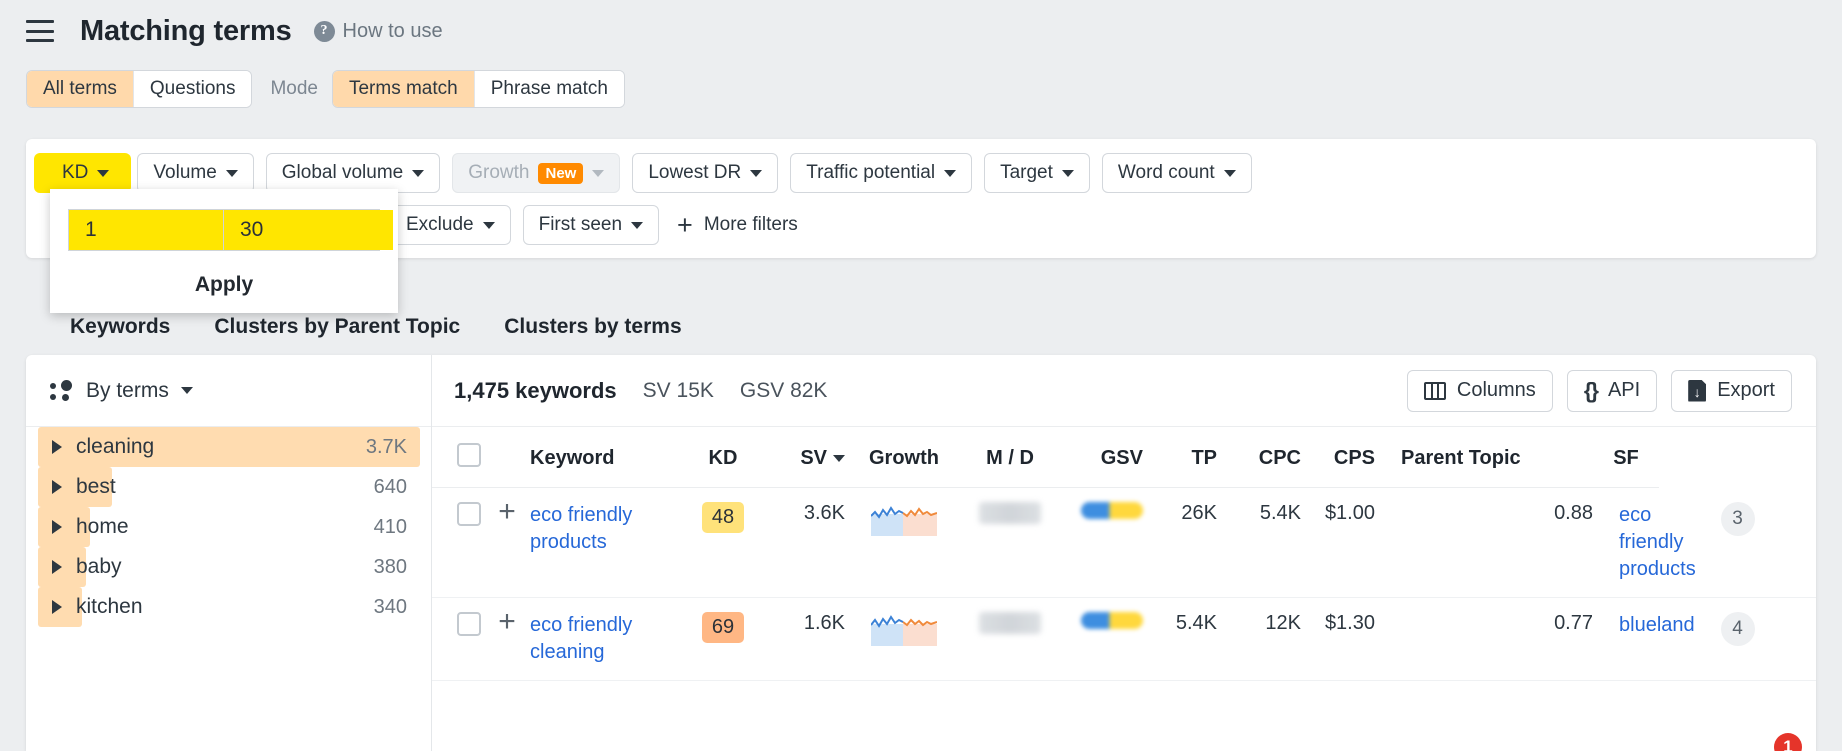  I want to click on col-sf: SF, so click(1626, 457).